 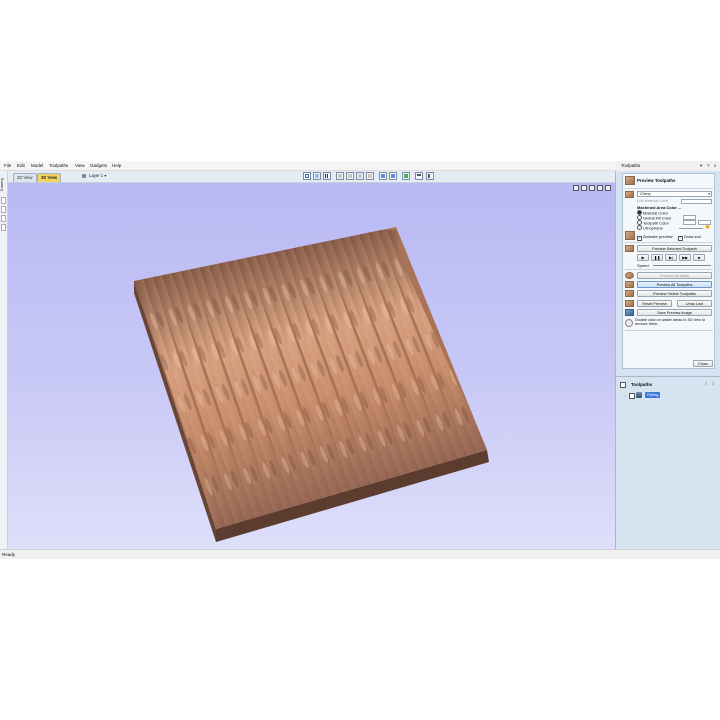 I want to click on material-value: Cherry, so click(x=645, y=194).